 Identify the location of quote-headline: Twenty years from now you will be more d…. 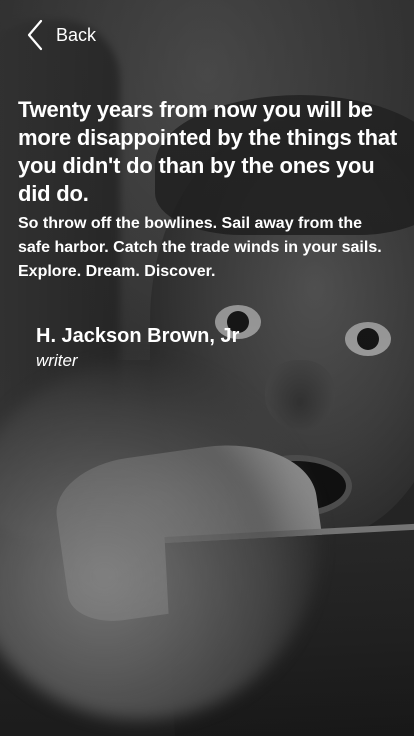
(208, 151).